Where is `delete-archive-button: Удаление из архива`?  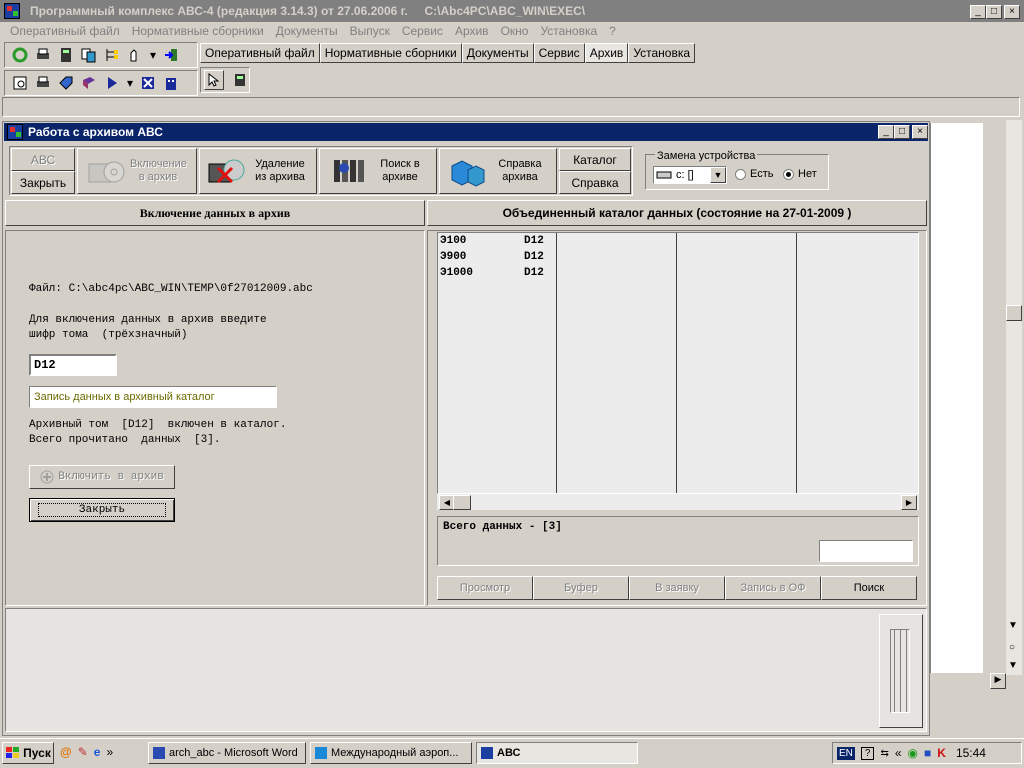
delete-archive-button: Удаление из архива is located at coordinates (258, 171).